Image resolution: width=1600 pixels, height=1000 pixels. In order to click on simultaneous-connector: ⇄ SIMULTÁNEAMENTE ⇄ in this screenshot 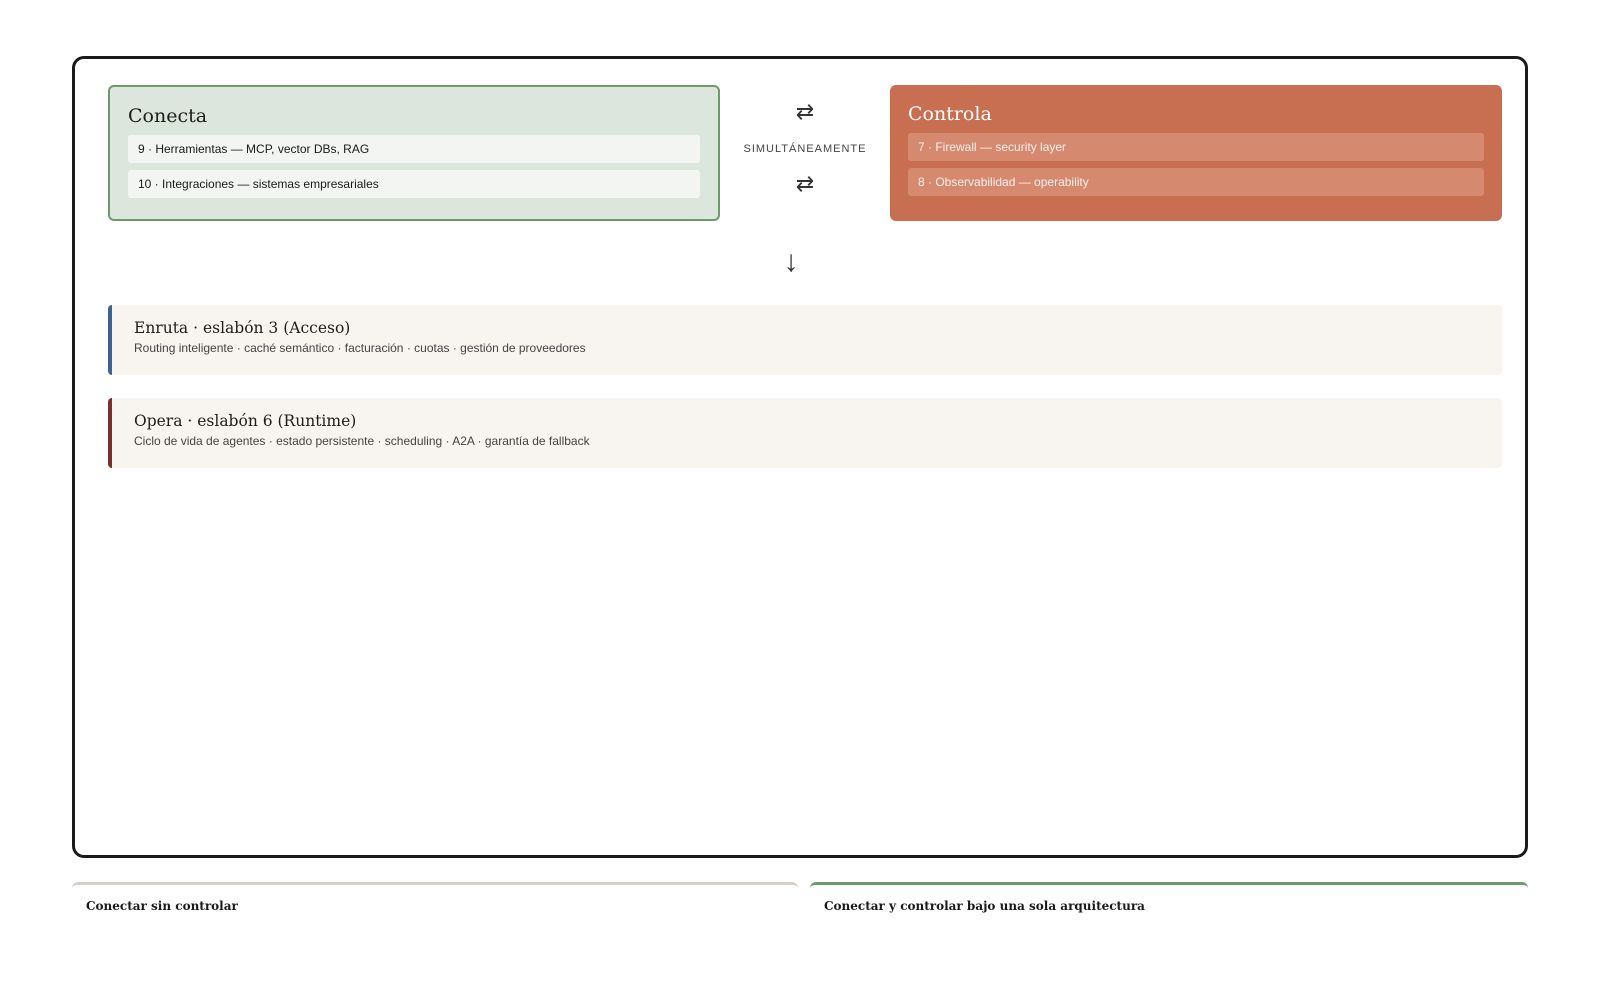, I will do `click(805, 153)`.